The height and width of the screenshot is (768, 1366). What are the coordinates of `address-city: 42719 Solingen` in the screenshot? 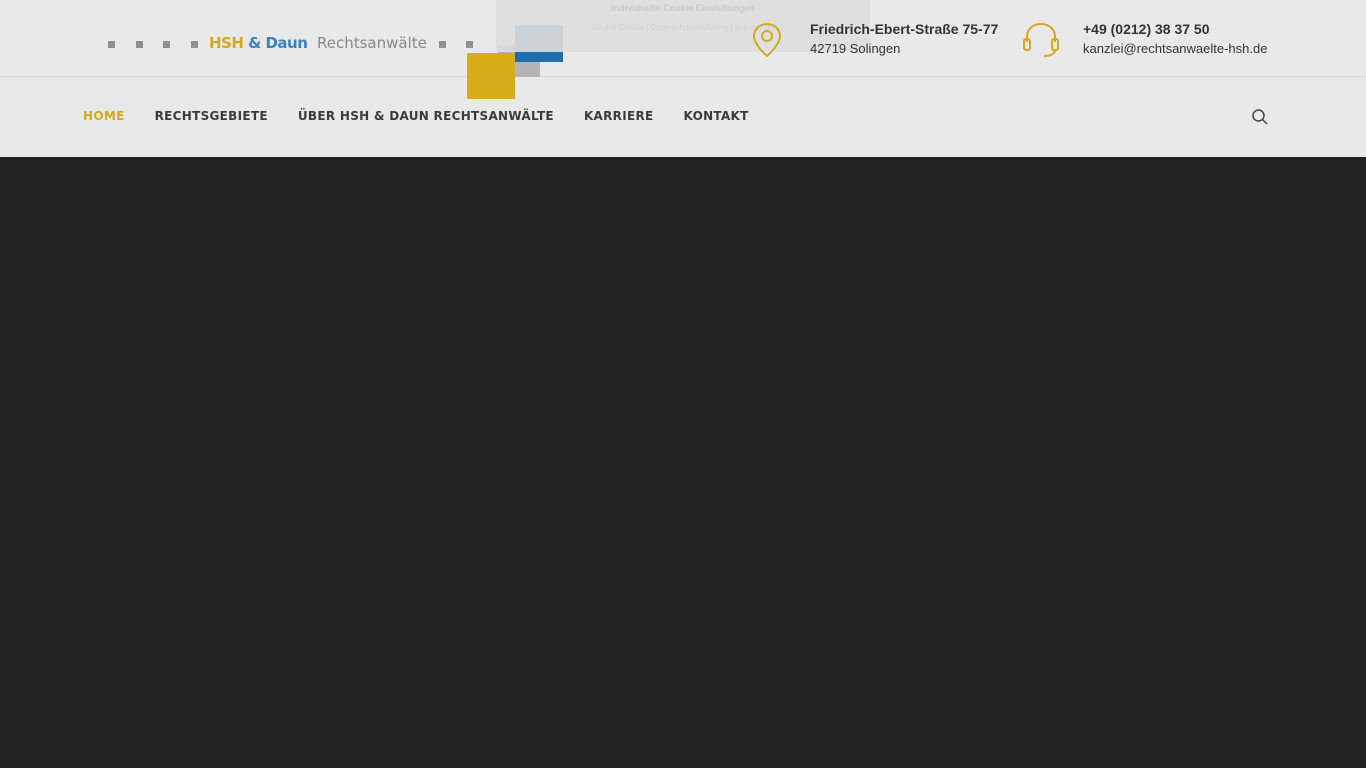 It's located at (855, 48).